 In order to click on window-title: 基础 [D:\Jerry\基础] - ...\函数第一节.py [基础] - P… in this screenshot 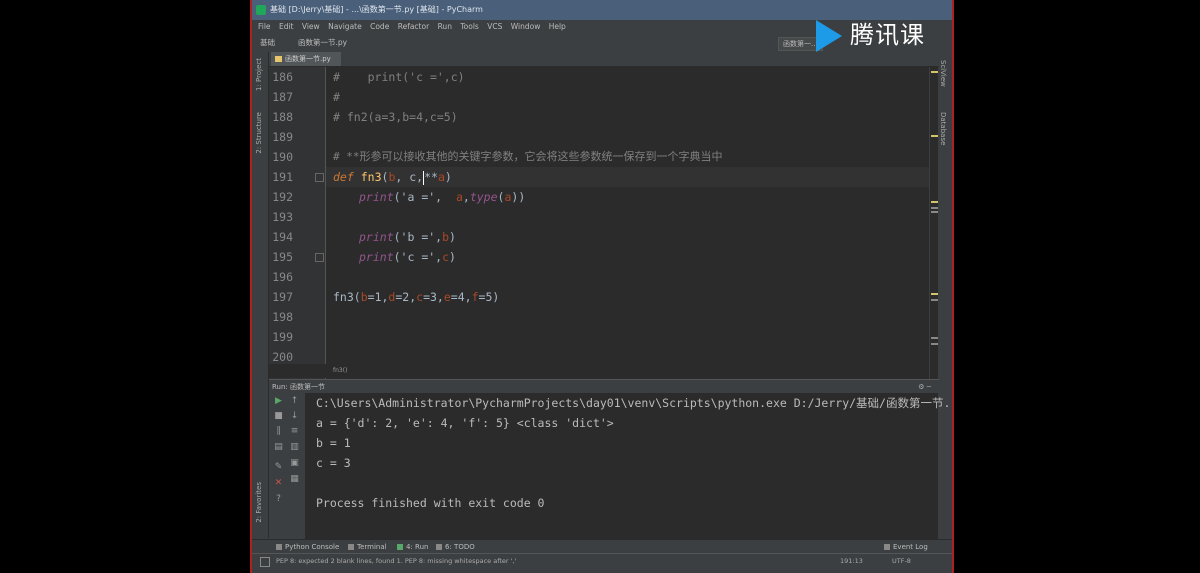, I will do `click(376, 9)`.